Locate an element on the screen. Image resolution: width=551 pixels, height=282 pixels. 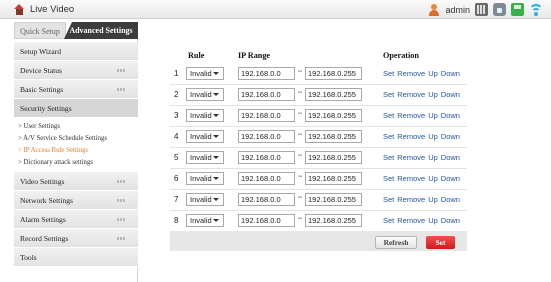
top-bar: Live Video admin is located at coordinates (275, 9).